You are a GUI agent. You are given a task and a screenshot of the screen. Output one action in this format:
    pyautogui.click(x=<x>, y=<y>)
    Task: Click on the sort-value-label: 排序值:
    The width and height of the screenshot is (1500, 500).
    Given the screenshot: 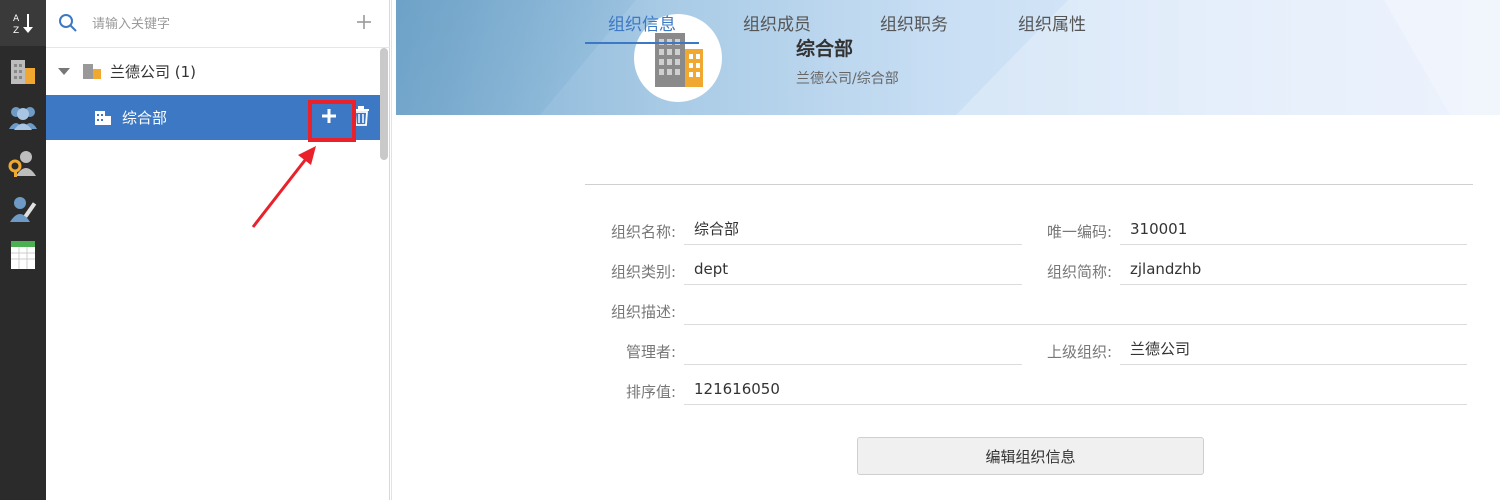 What is the action you would take?
    pyautogui.click(x=650, y=392)
    